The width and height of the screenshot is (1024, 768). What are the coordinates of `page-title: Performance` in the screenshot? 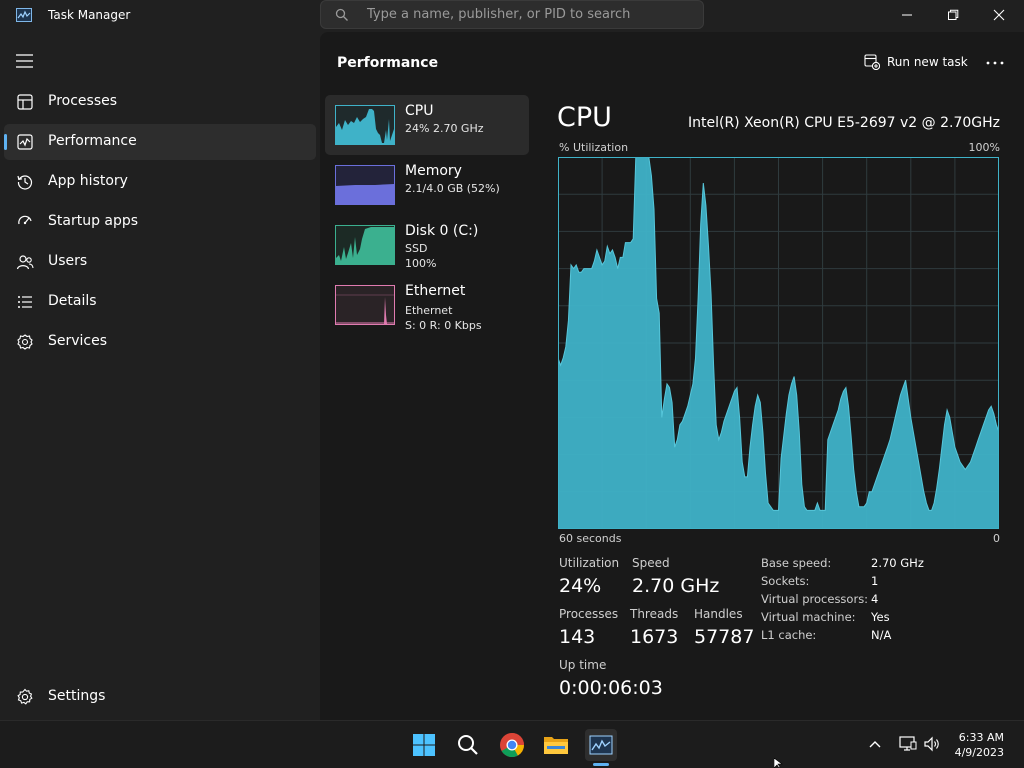 It's located at (388, 63).